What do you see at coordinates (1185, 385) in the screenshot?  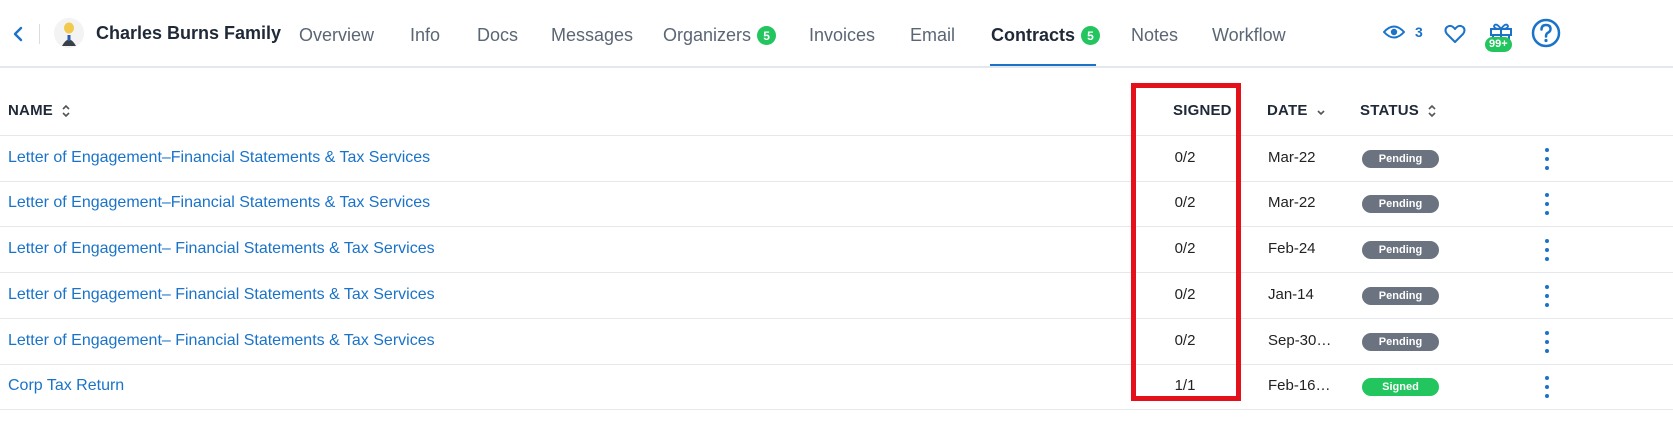 I see `signed-count: 1/1` at bounding box center [1185, 385].